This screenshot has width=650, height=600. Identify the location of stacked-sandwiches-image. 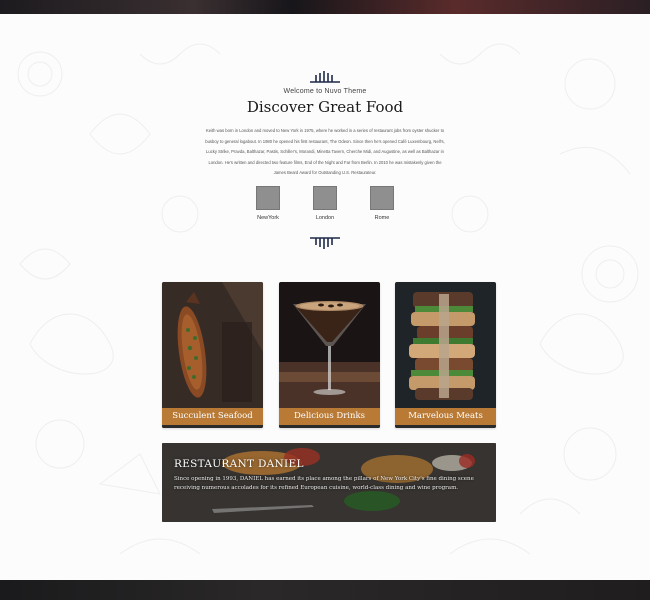
(445, 355).